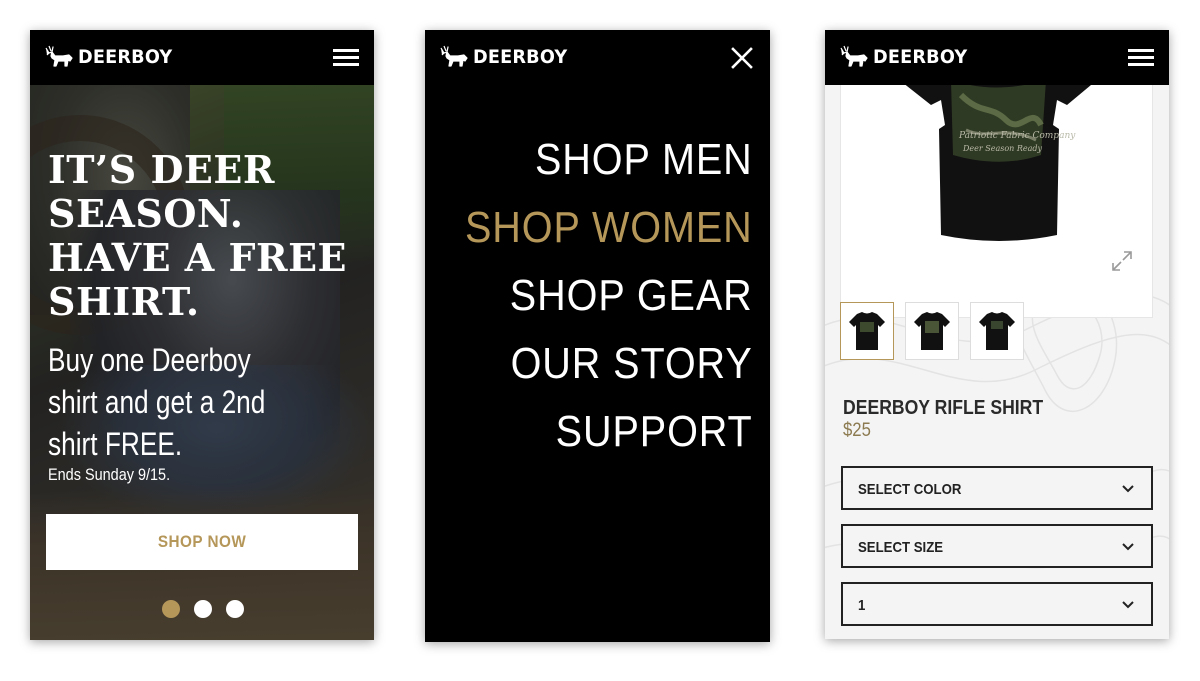 The image size is (1200, 681). Describe the element at coordinates (157, 402) in the screenshot. I see `hero-subtitle-line: shirt and get a 2nd` at that location.